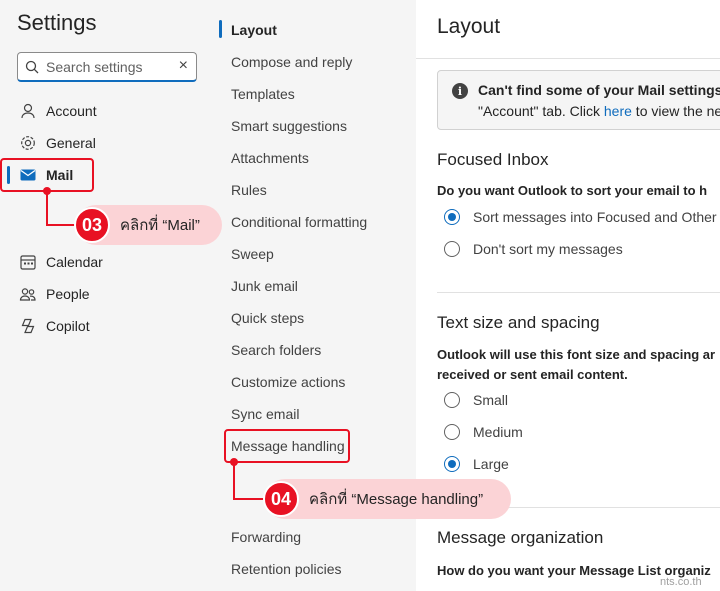  I want to click on callout-step-04: 04 คลิกที่ “Message handling”, so click(387, 499).